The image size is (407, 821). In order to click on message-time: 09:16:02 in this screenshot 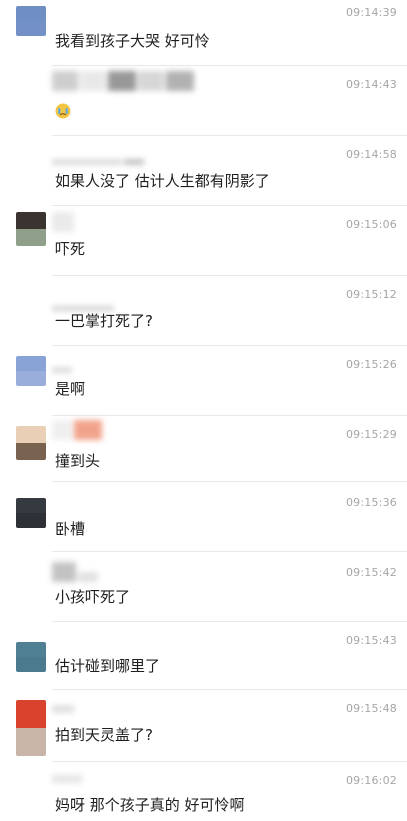, I will do `click(371, 780)`.